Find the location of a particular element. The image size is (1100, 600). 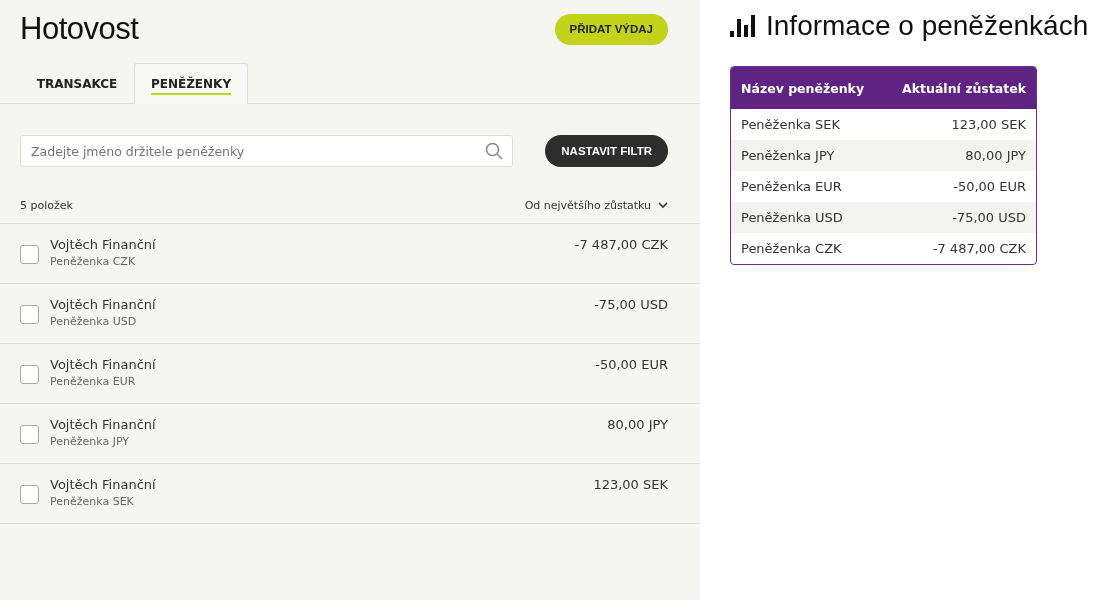

item-count: 5 položek is located at coordinates (46, 205).